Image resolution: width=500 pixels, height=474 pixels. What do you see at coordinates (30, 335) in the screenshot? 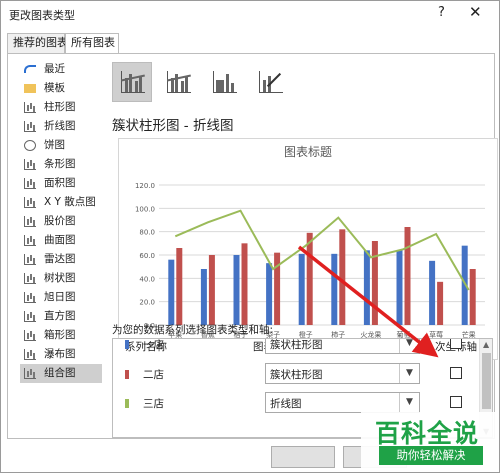
I see `box-whisker-chart-icon` at bounding box center [30, 335].